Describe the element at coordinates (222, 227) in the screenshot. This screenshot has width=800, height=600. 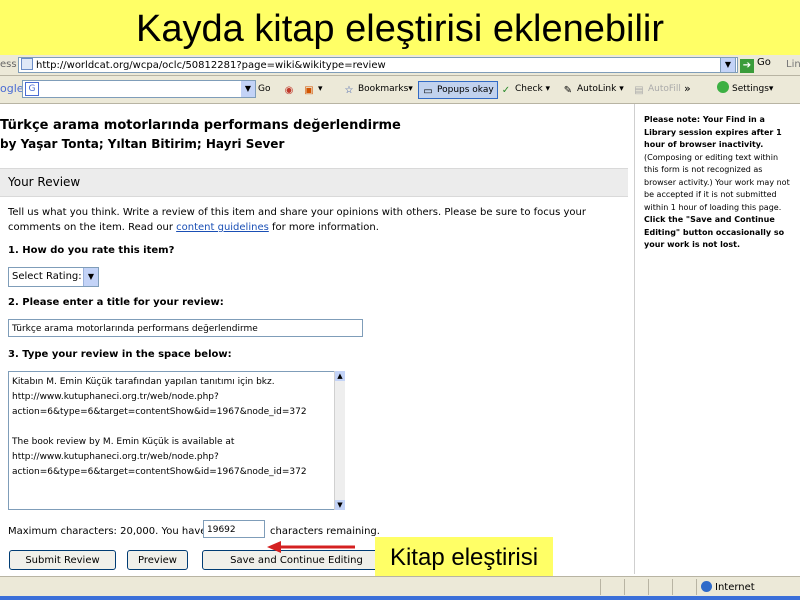
I see `content-guidelines-link: content guidelines` at that location.